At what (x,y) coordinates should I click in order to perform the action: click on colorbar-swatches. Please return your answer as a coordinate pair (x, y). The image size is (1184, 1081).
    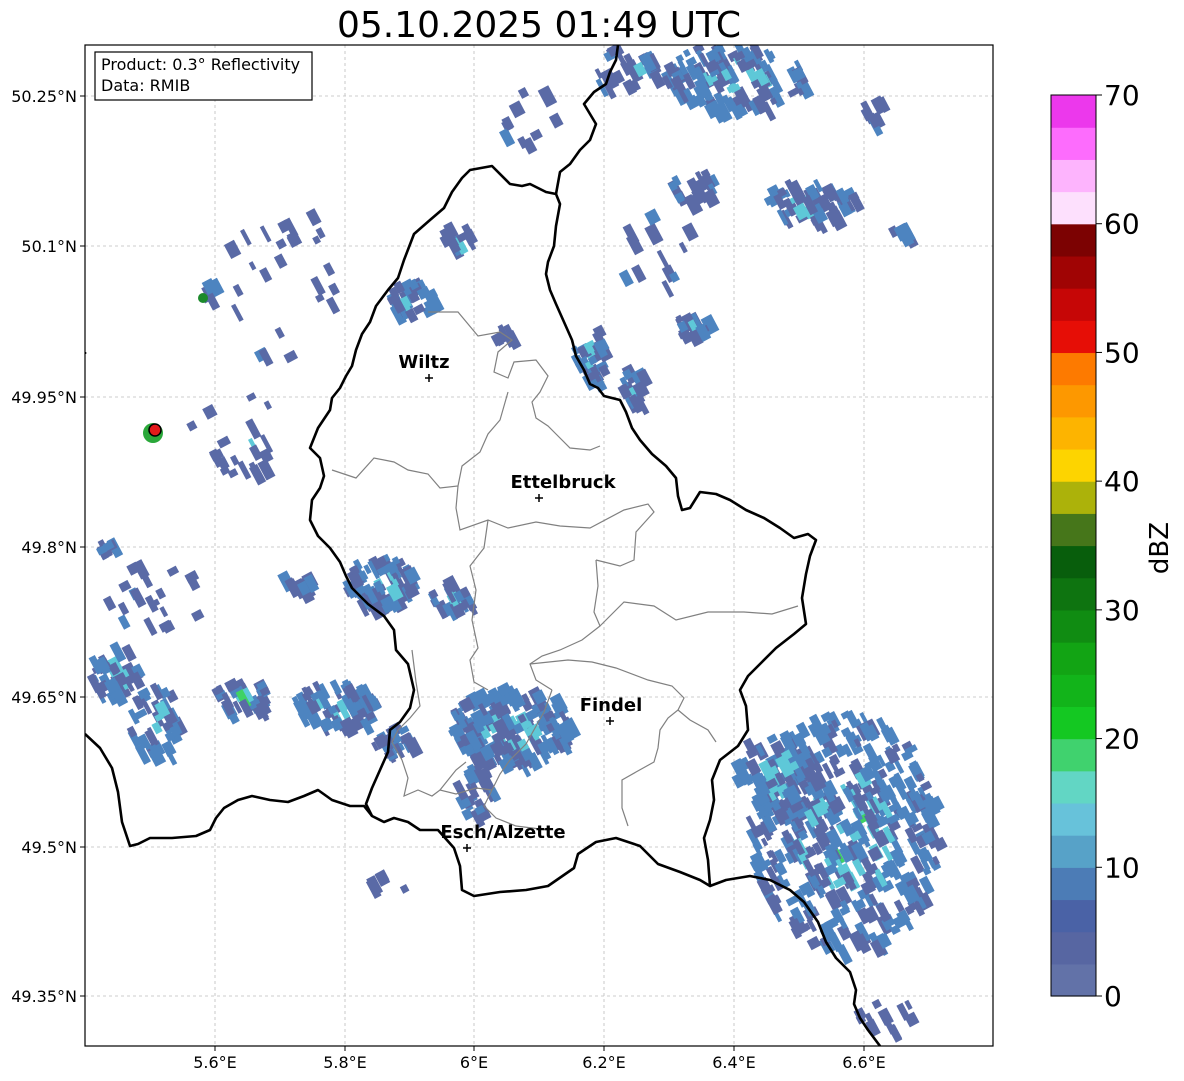
    Looking at the image, I should click on (1073, 546).